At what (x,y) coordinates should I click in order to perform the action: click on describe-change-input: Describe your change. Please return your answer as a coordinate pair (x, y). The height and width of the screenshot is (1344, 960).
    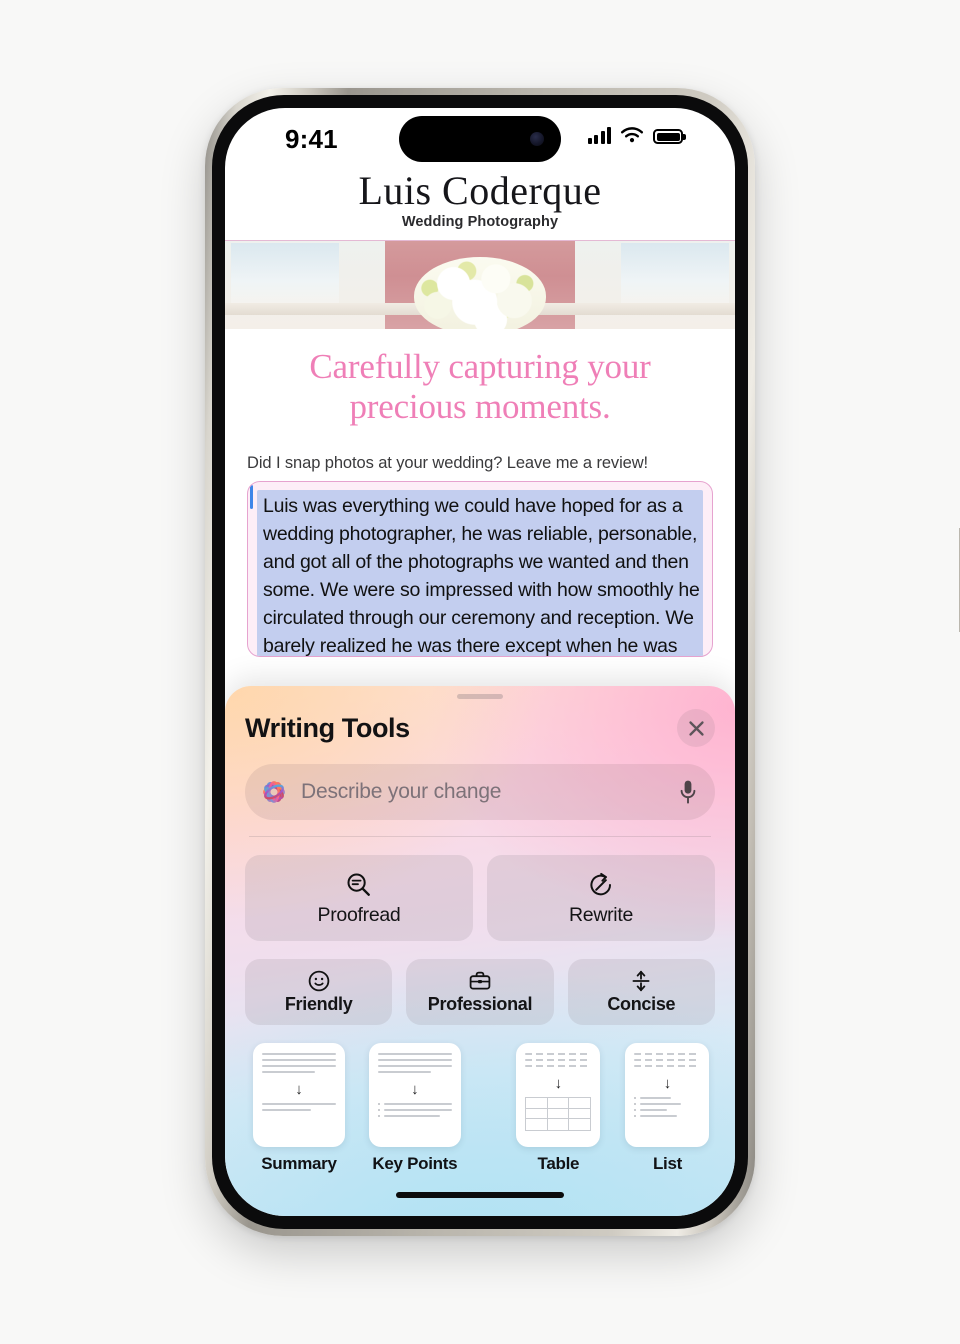
    Looking at the image, I should click on (480, 792).